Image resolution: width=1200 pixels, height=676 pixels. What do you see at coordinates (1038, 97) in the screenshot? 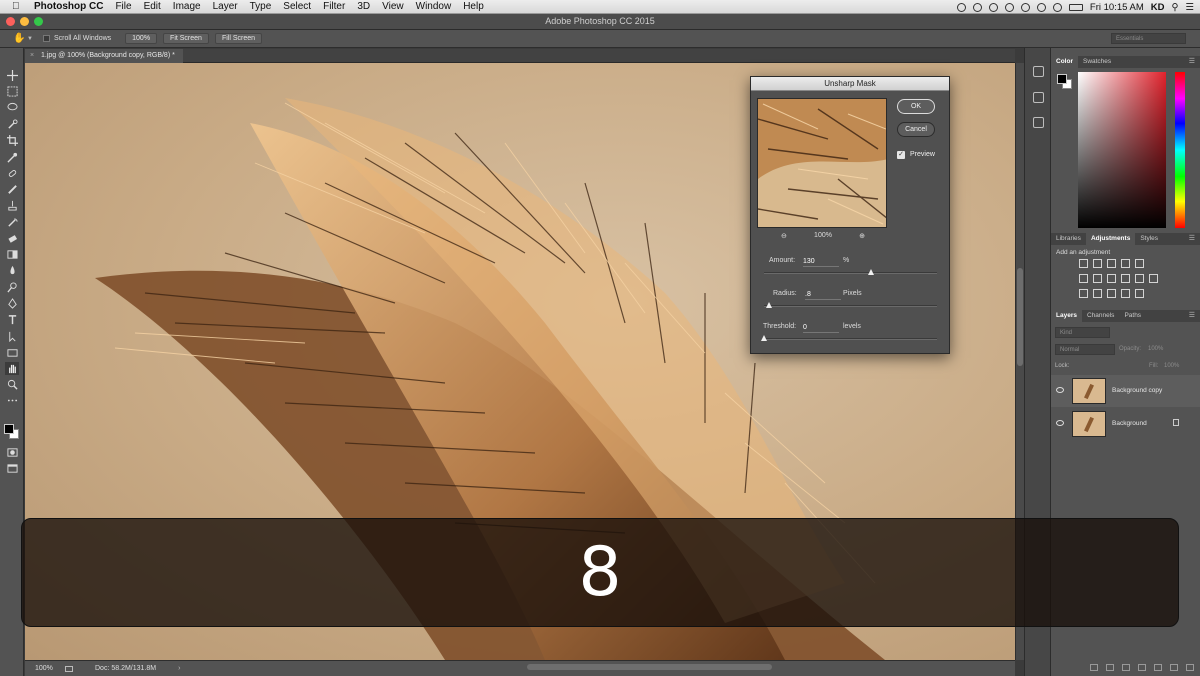
I see `properties-panel-icon` at bounding box center [1038, 97].